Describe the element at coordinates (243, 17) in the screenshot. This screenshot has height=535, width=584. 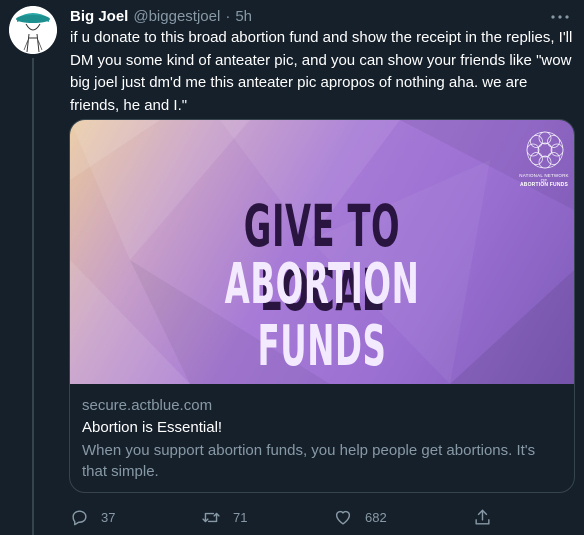
I see `tweet-timestamp: 5h` at that location.